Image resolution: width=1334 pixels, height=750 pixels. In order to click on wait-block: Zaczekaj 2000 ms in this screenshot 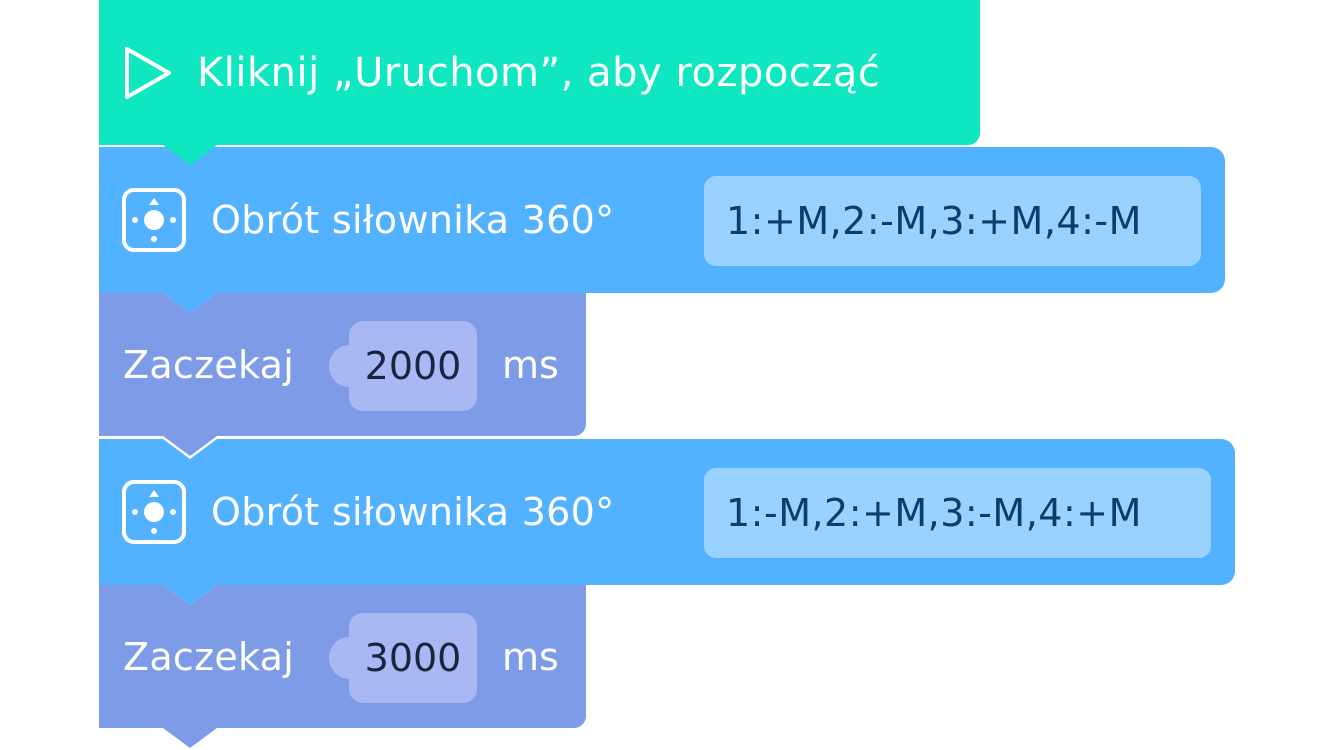, I will do `click(342, 374)`.